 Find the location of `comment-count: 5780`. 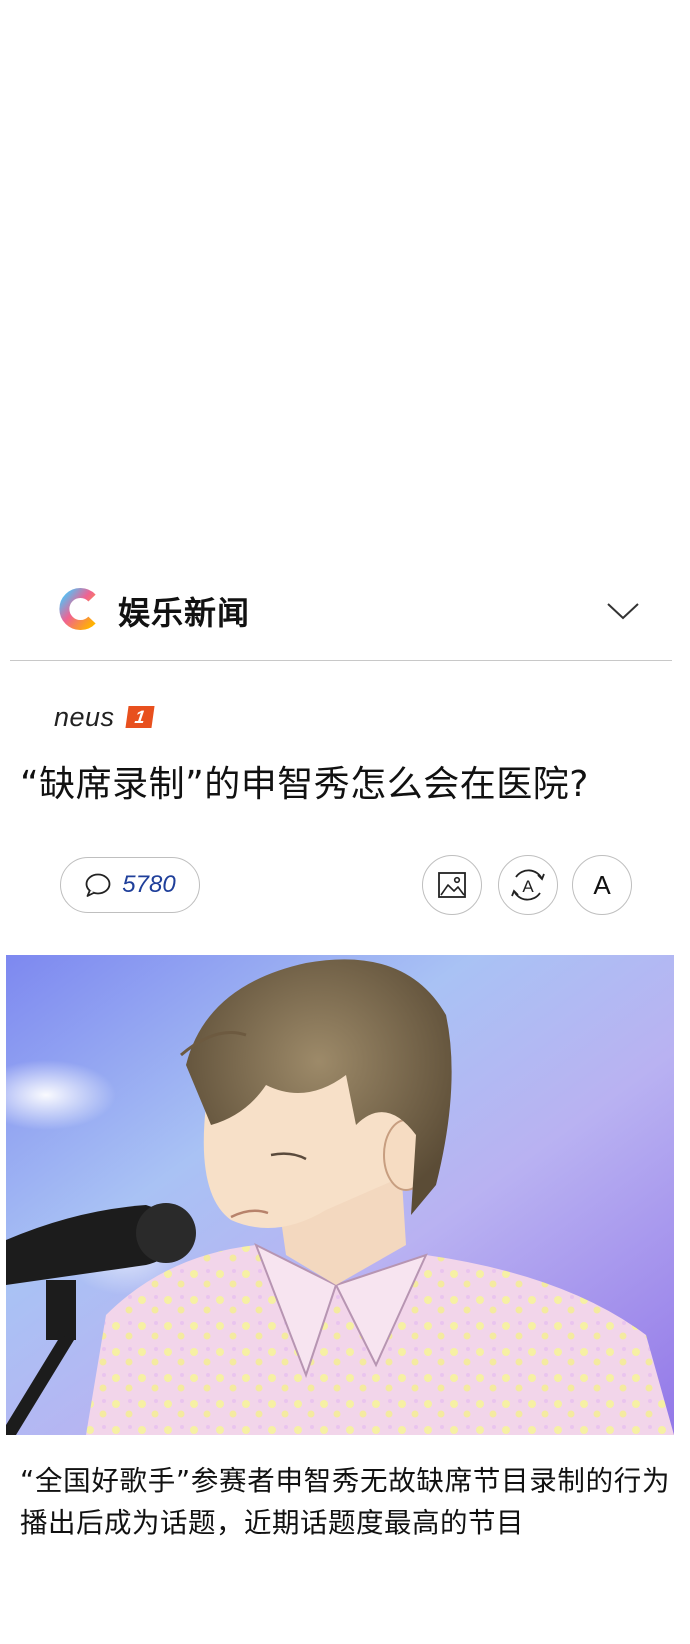

comment-count: 5780 is located at coordinates (149, 884).